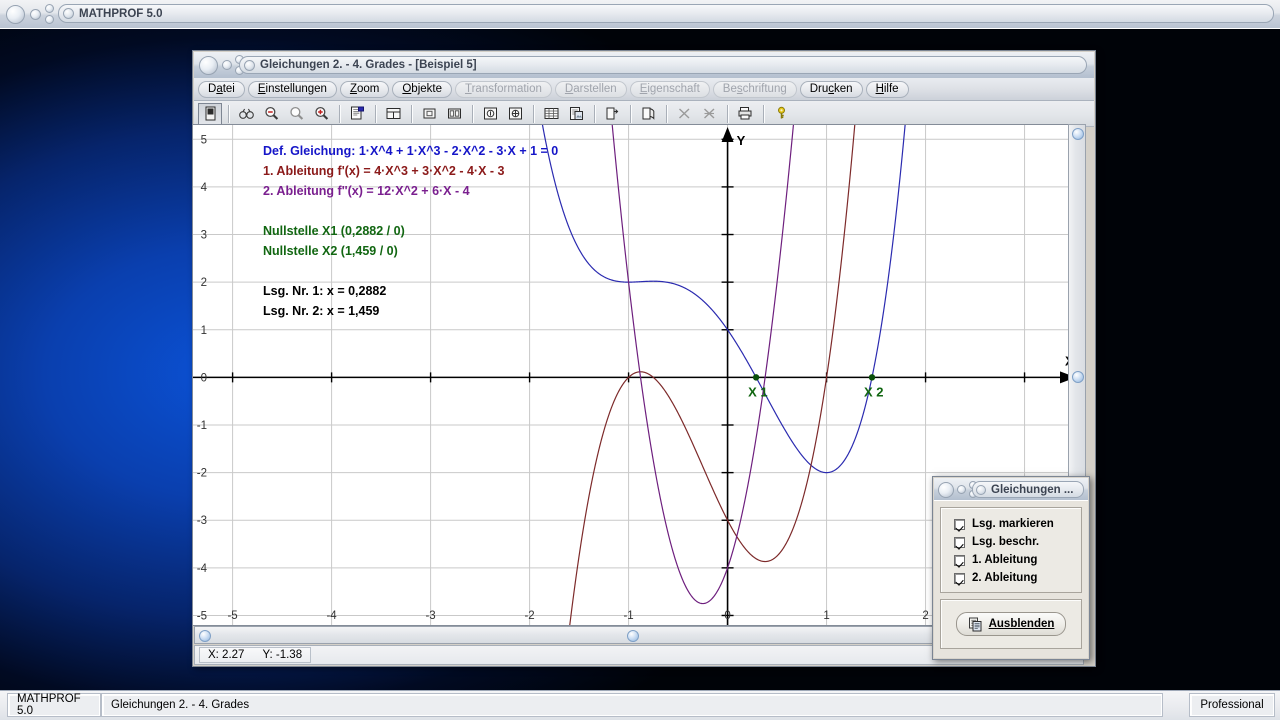 The image size is (1280, 720). What do you see at coordinates (1078, 377) in the screenshot?
I see `vertical-scroll-thumb` at bounding box center [1078, 377].